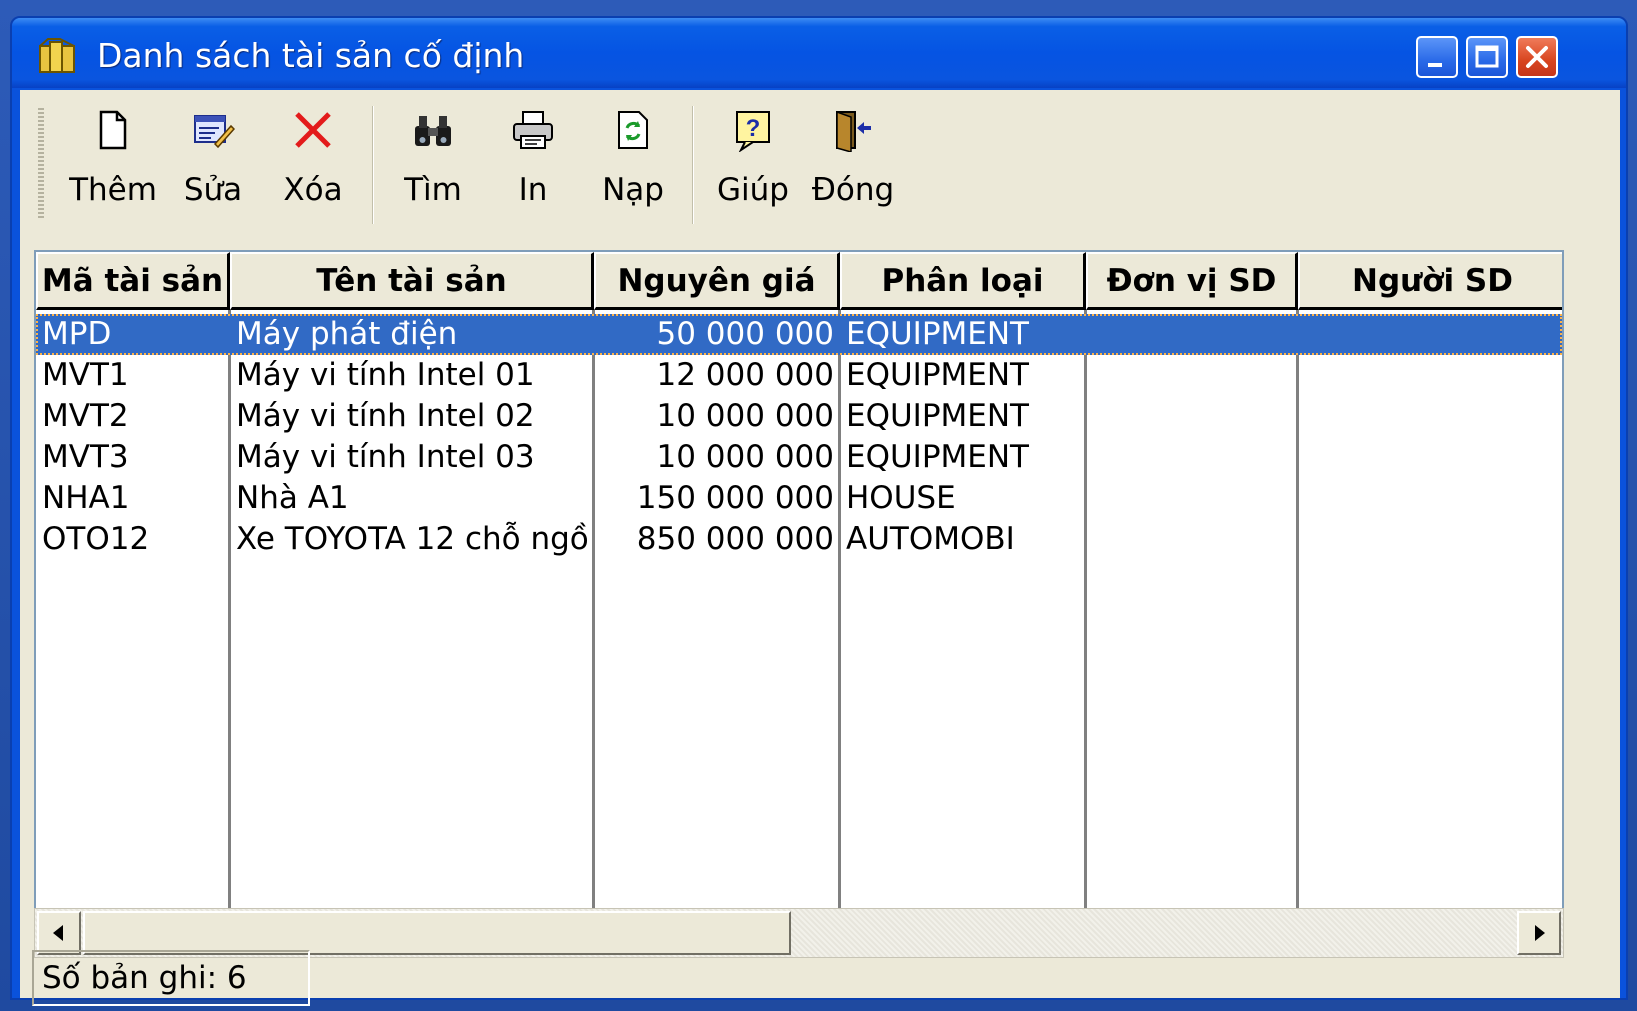  Describe the element at coordinates (133, 281) in the screenshot. I see `column-header-code: Mã tài sản` at that location.